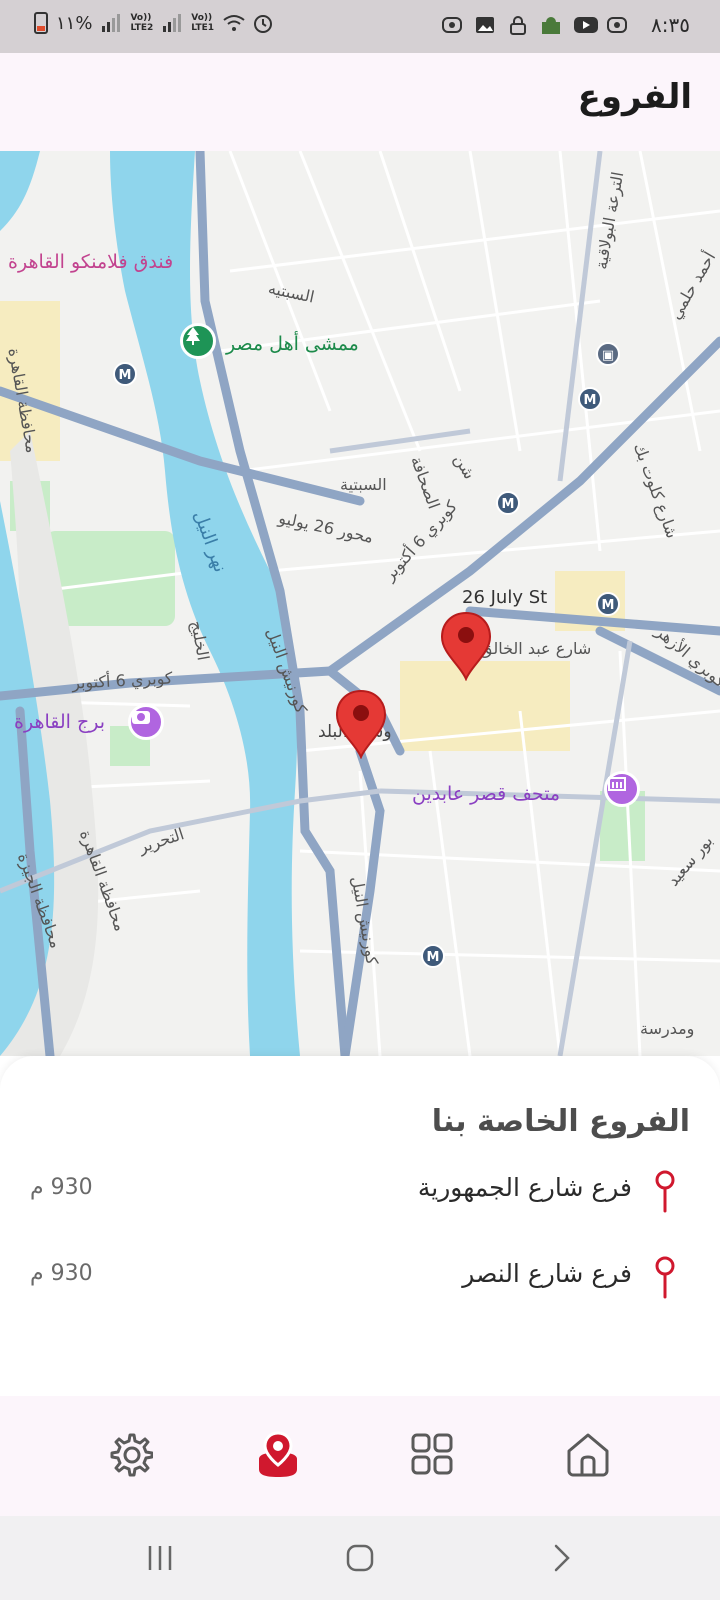 Image resolution: width=720 pixels, height=1600 pixels. I want to click on recent-apps-button, so click(160, 1558).